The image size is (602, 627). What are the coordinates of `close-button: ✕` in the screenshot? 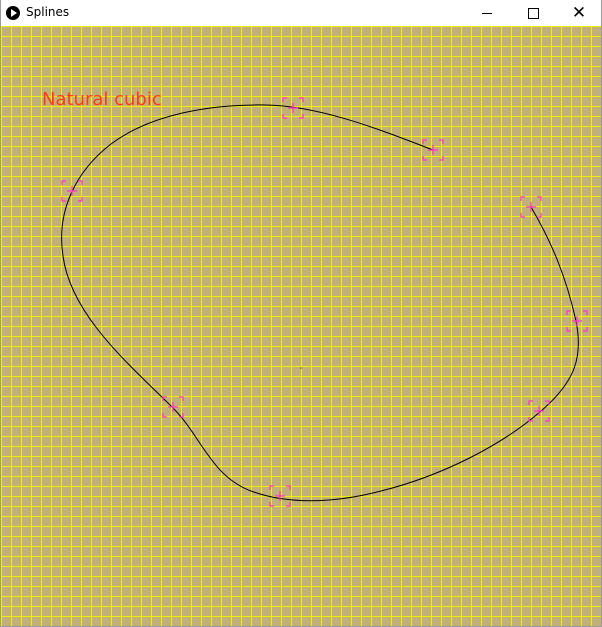 It's located at (579, 13).